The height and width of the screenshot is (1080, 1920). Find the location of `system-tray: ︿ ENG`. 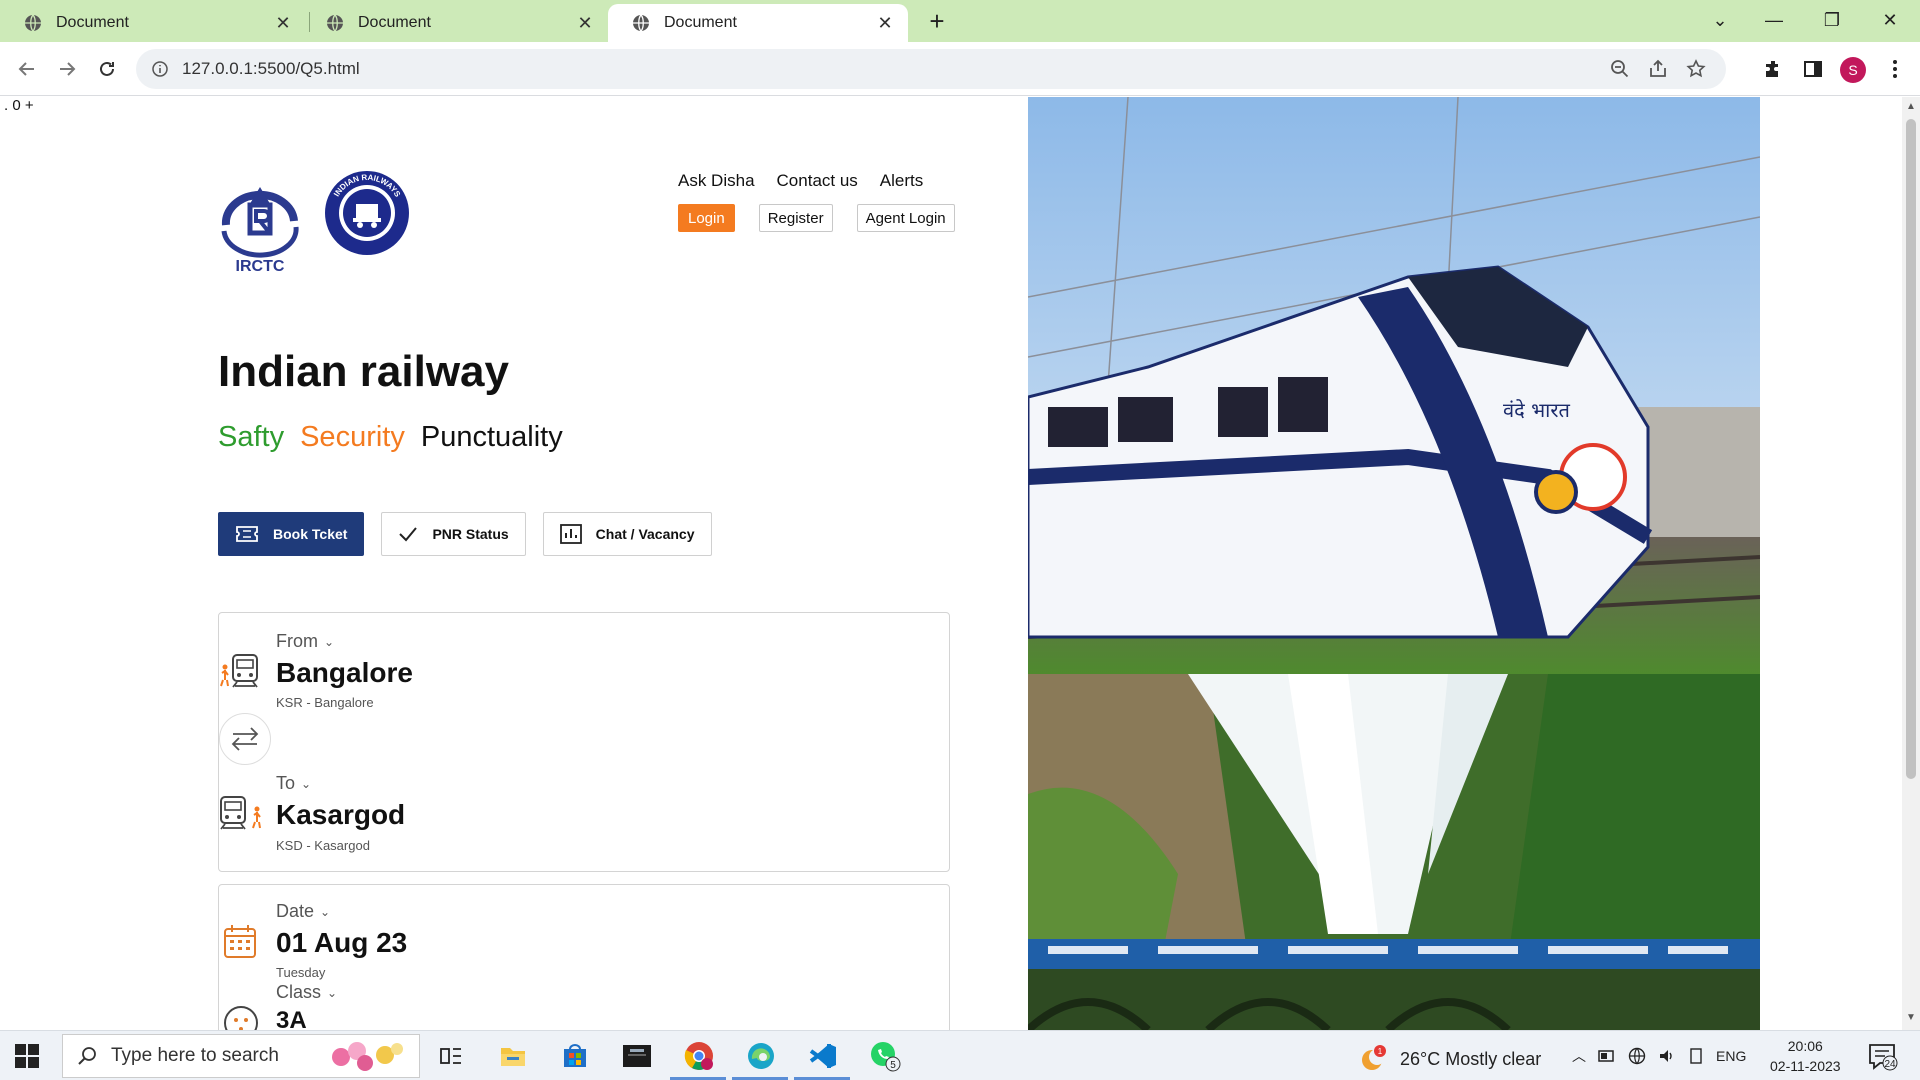

system-tray: ︿ ENG is located at coordinates (1659, 1056).